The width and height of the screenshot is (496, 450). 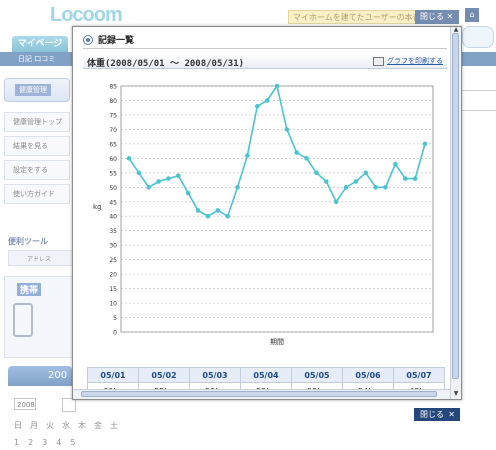 I want to click on dialog-title: 記録一覧, so click(x=108, y=39).